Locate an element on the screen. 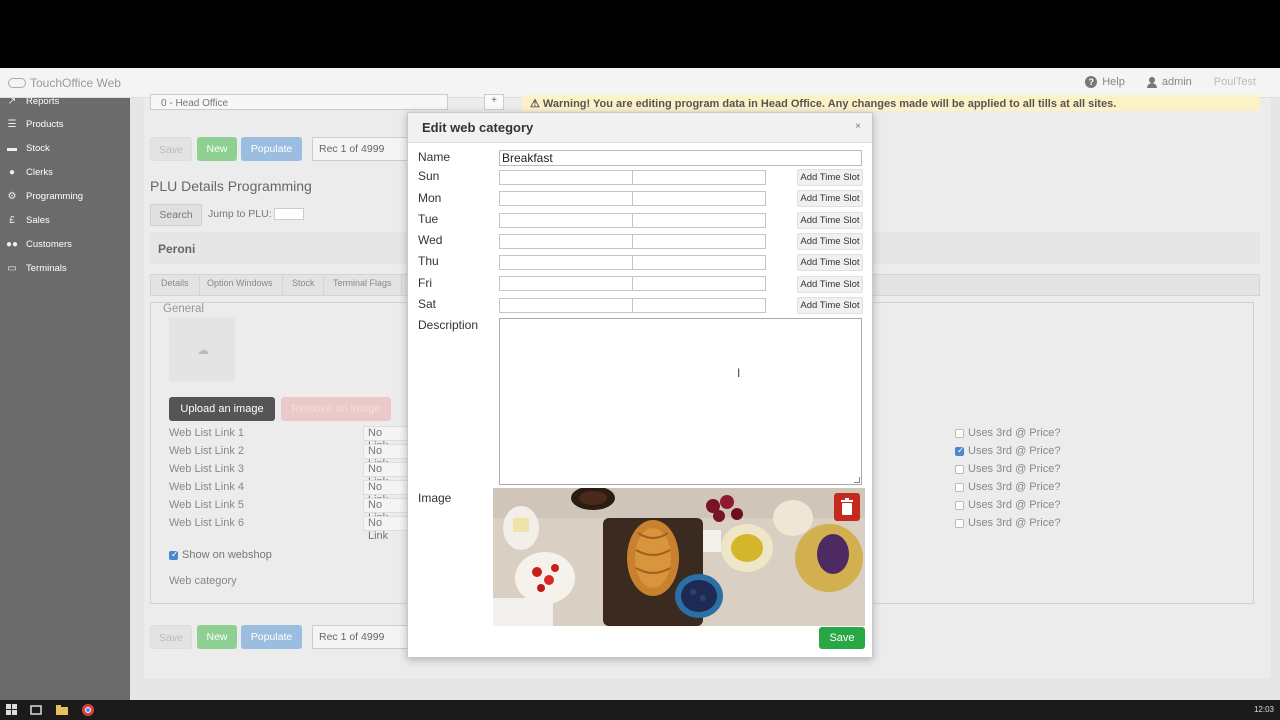 The image size is (1280, 720). remove-image-button: Remove an image is located at coordinates (336, 409).